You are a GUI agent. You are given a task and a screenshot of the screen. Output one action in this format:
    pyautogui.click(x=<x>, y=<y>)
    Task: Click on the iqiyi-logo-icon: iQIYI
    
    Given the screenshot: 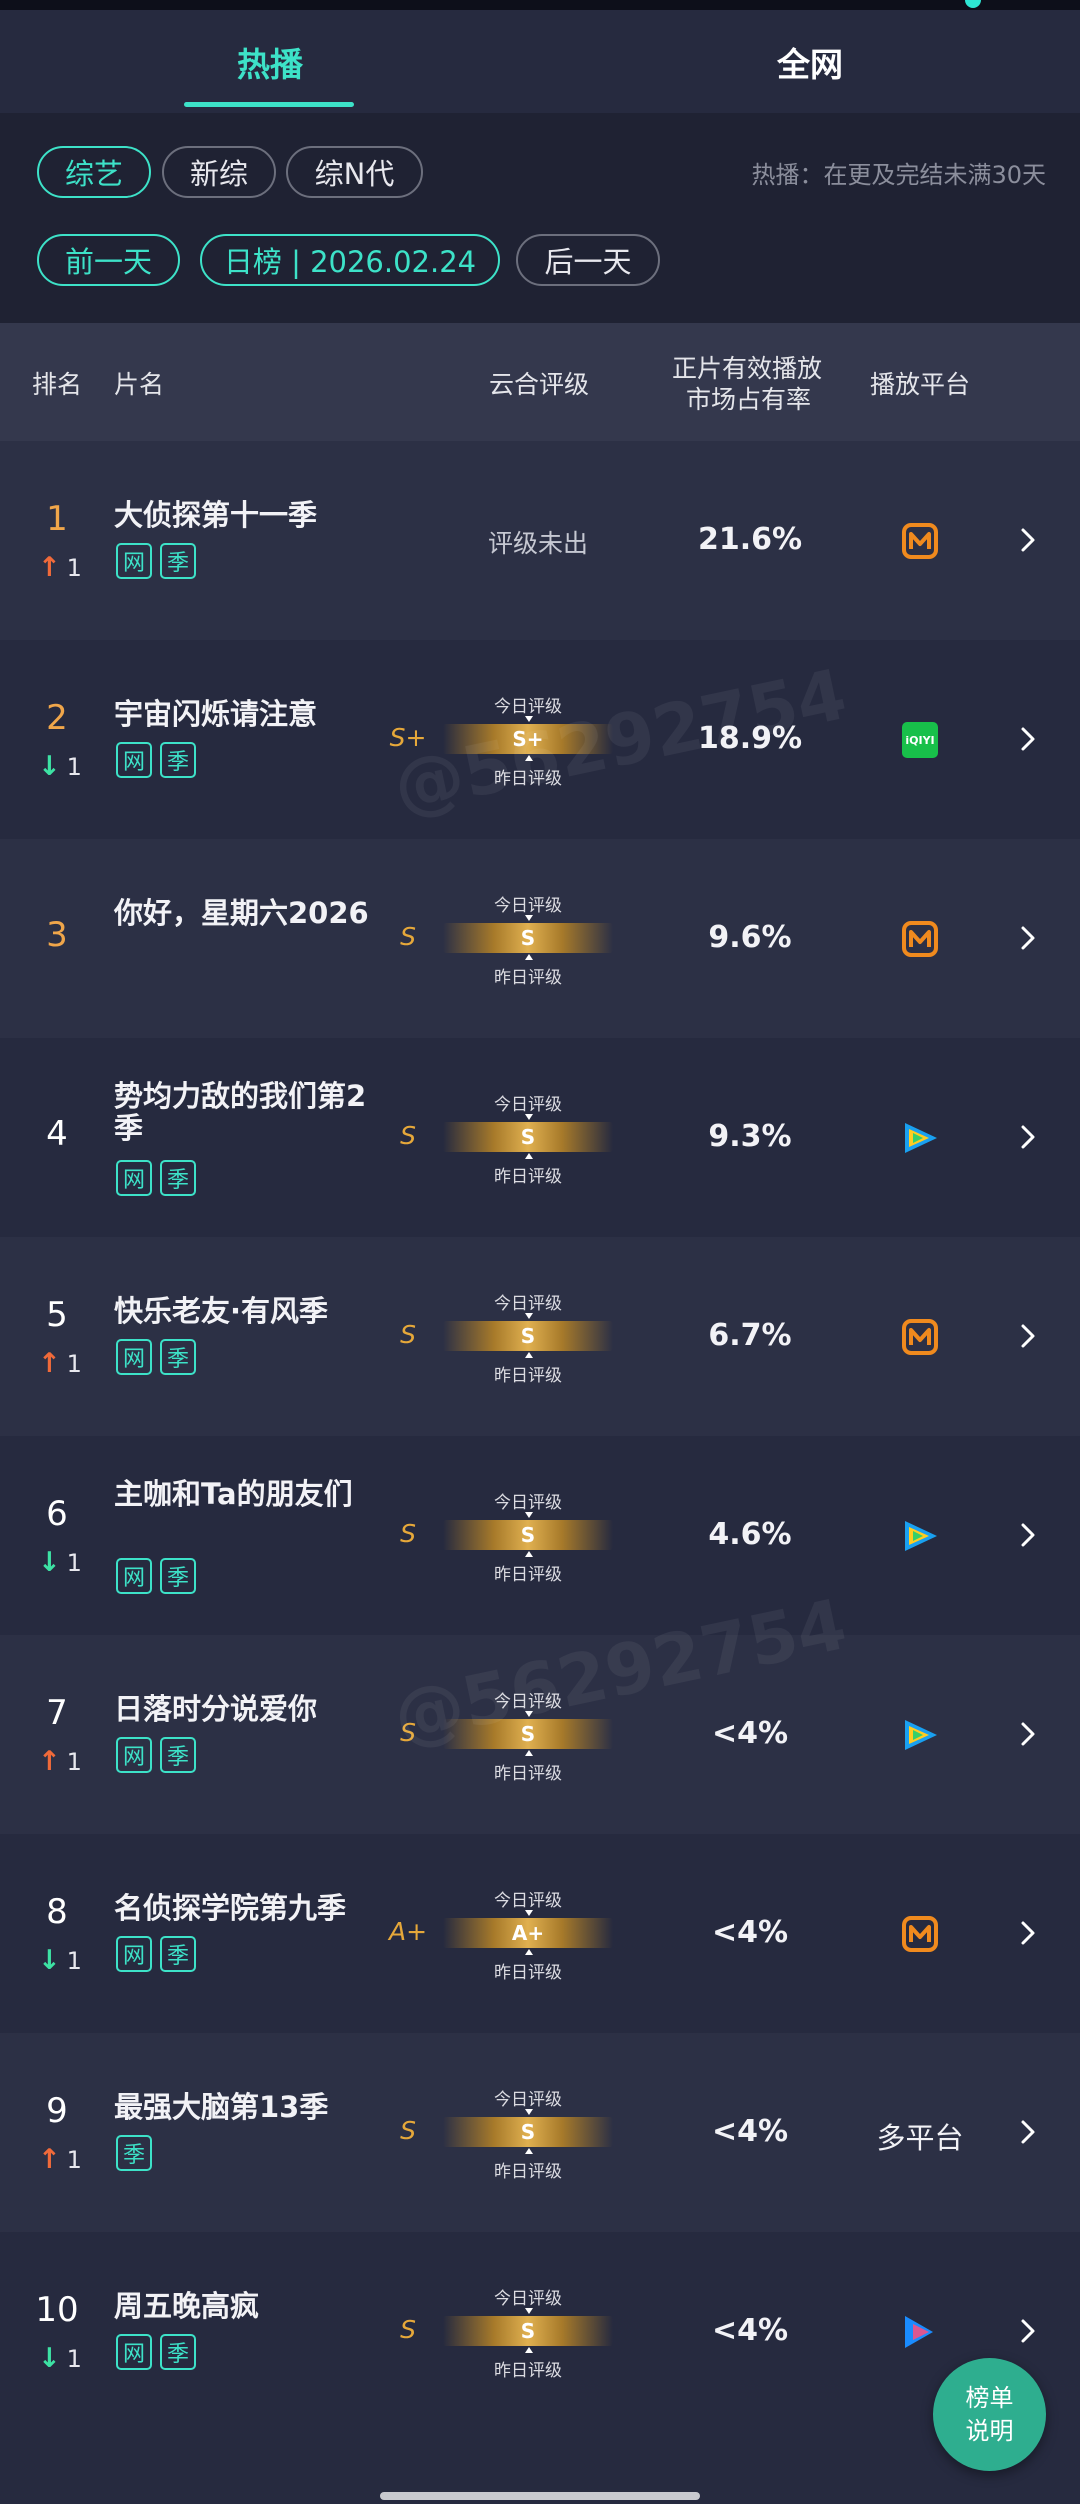 What is the action you would take?
    pyautogui.click(x=920, y=740)
    